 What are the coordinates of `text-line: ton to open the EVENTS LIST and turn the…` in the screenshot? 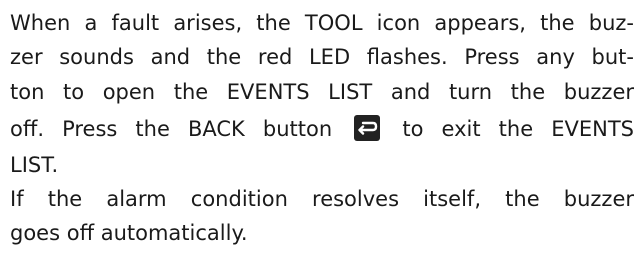 It's located at (322, 92).